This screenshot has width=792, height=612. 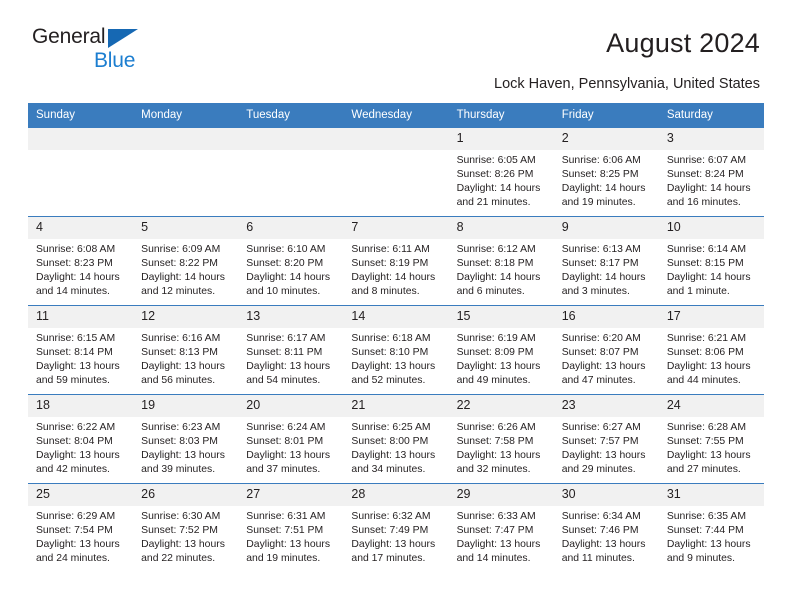 What do you see at coordinates (179, 530) in the screenshot?
I see `sunset-text: Sunset: 7:52 PM` at bounding box center [179, 530].